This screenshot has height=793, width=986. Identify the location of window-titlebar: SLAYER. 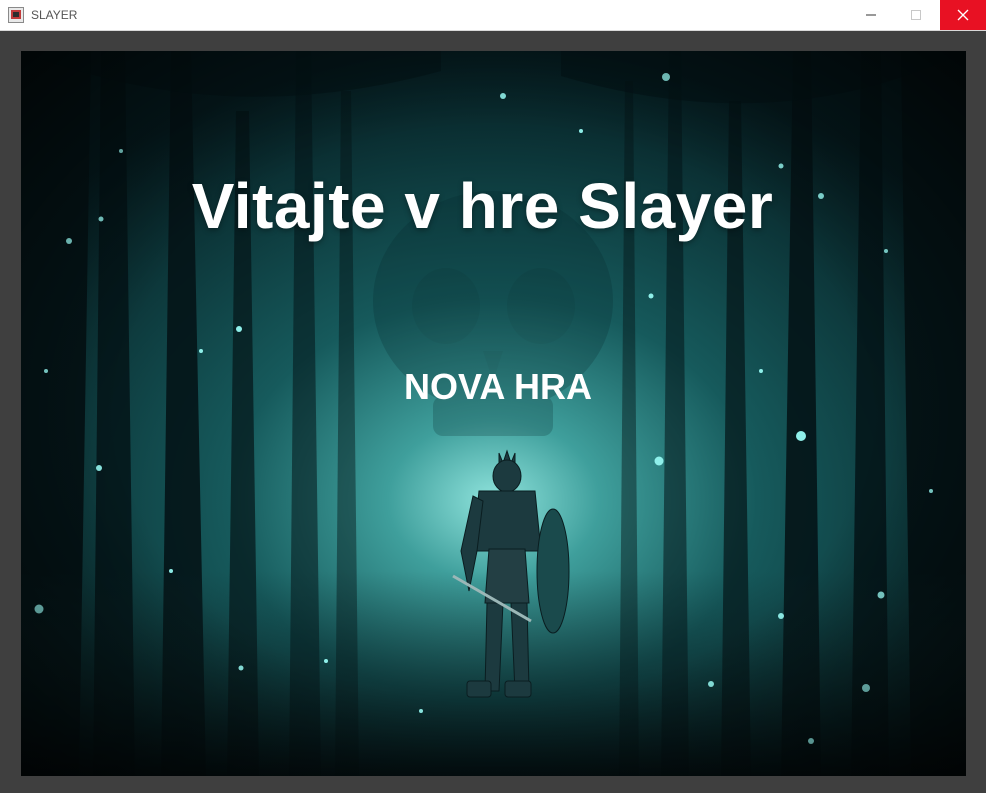
(493, 15).